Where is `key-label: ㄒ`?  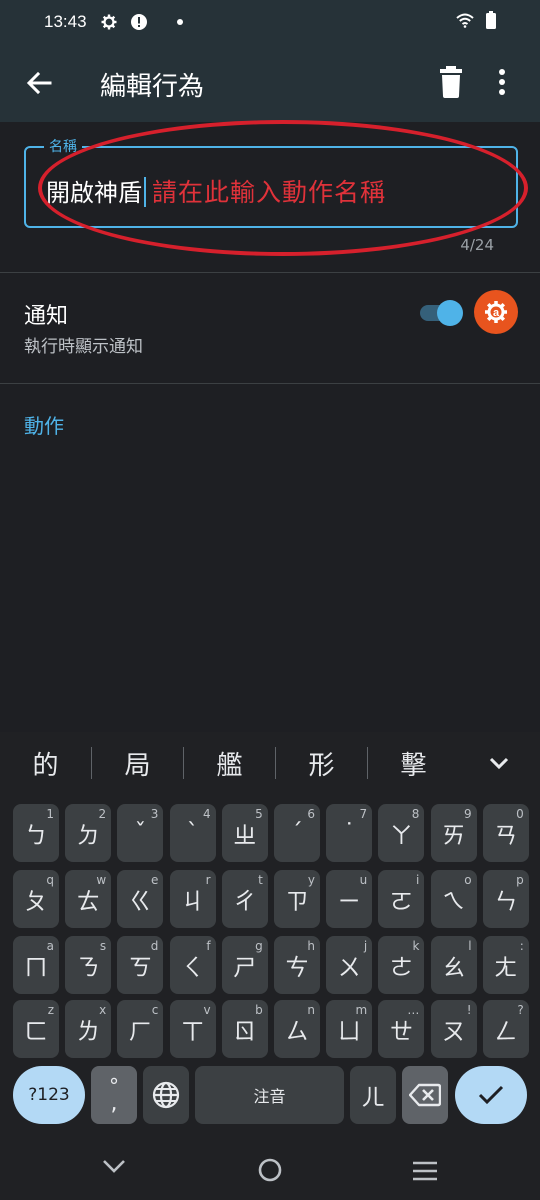 key-label: ㄒ is located at coordinates (193, 1032).